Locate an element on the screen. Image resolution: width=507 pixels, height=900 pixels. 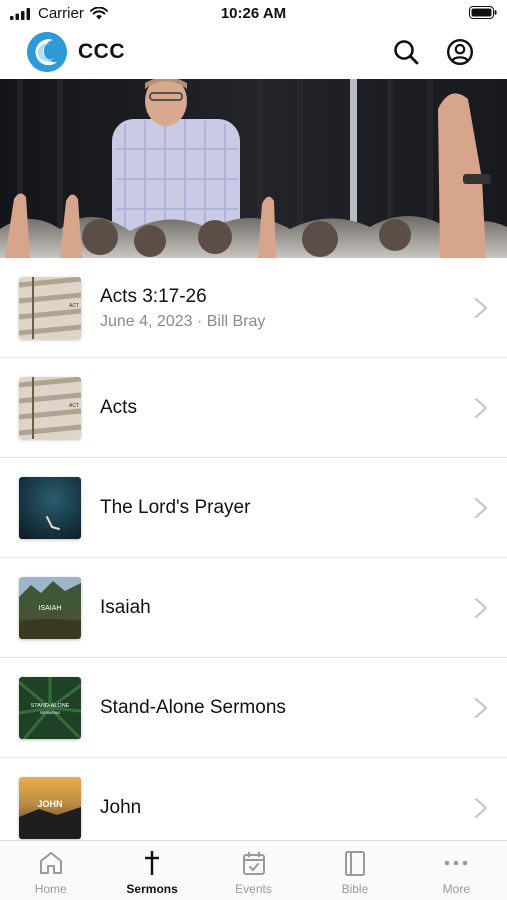
calendar-check-icon is located at coordinates (253, 863).